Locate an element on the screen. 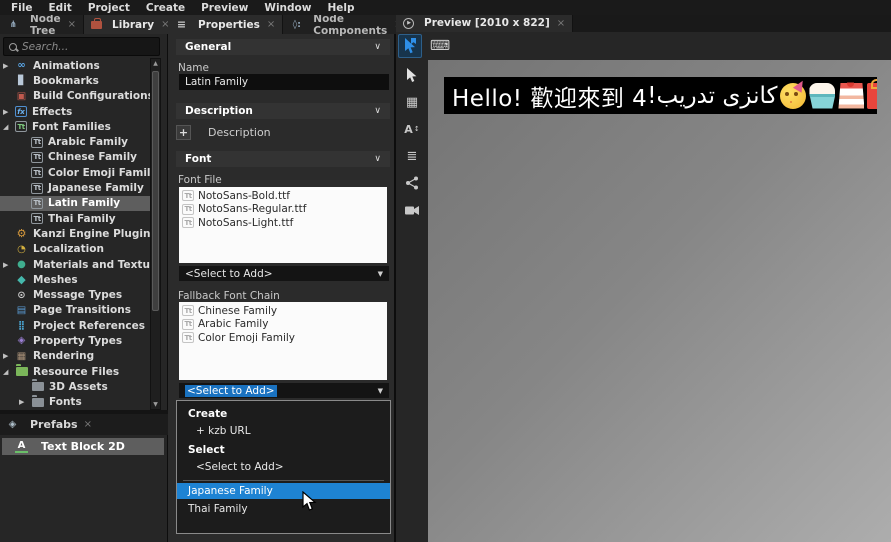 This screenshot has width=891, height=542. name-field is located at coordinates (284, 82).